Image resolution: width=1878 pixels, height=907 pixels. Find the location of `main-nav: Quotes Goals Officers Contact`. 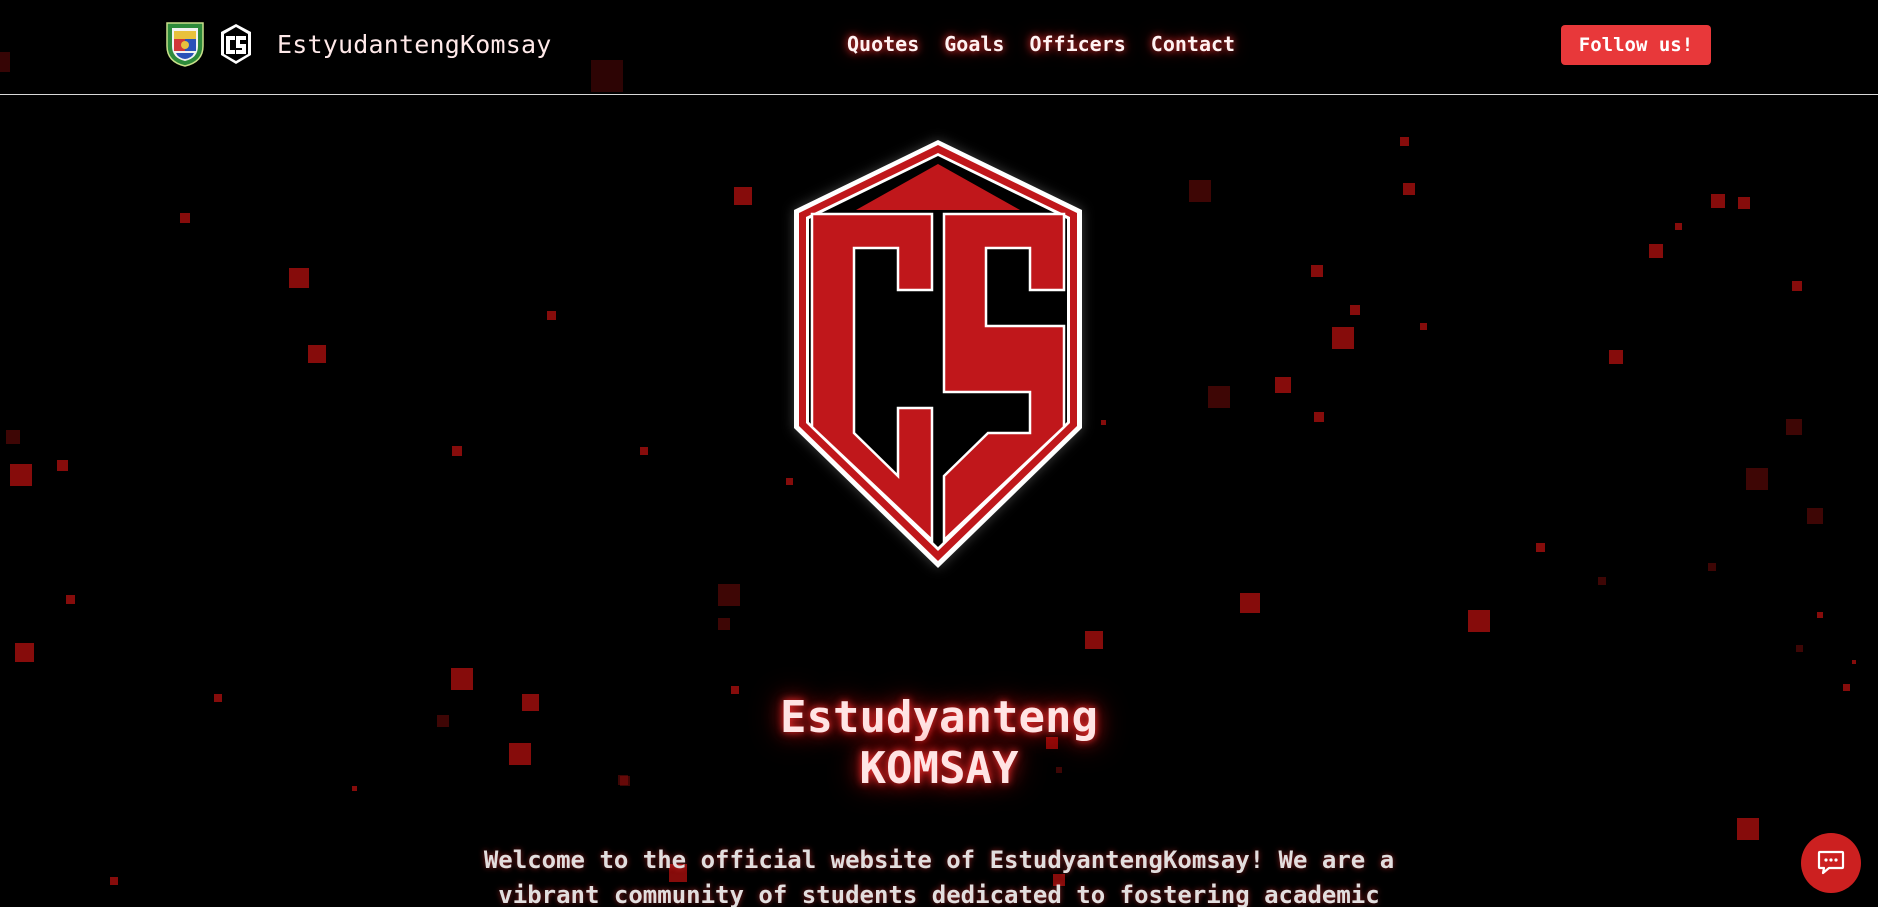

main-nav: Quotes Goals Officers Contact is located at coordinates (1041, 44).